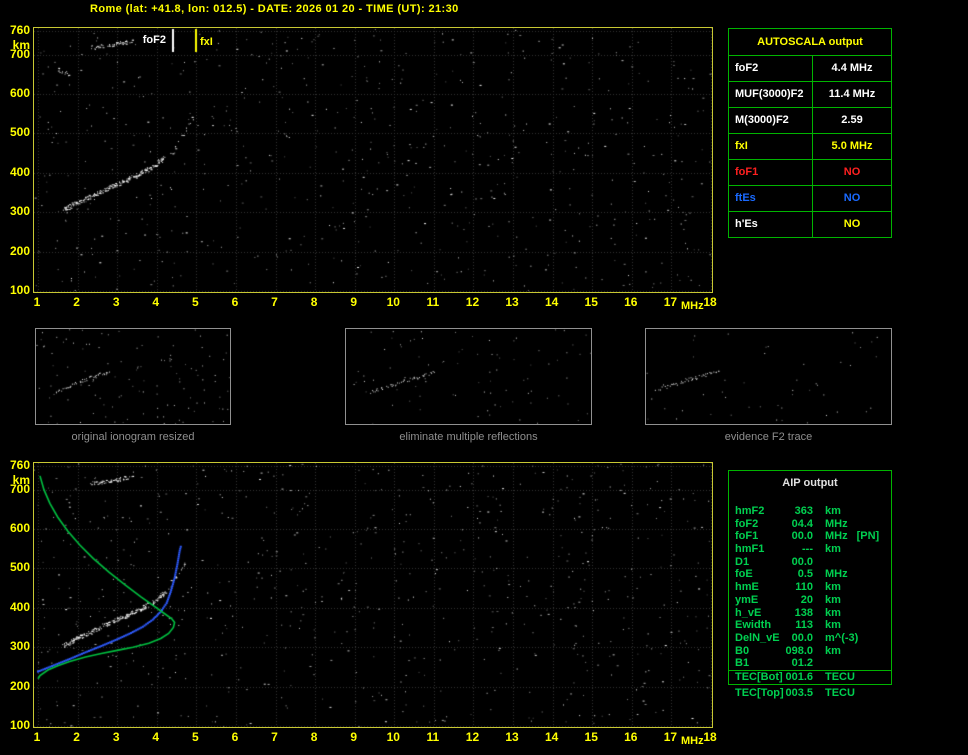  What do you see at coordinates (802, 523) in the screenshot?
I see `aip-row-value: 04.4` at bounding box center [802, 523].